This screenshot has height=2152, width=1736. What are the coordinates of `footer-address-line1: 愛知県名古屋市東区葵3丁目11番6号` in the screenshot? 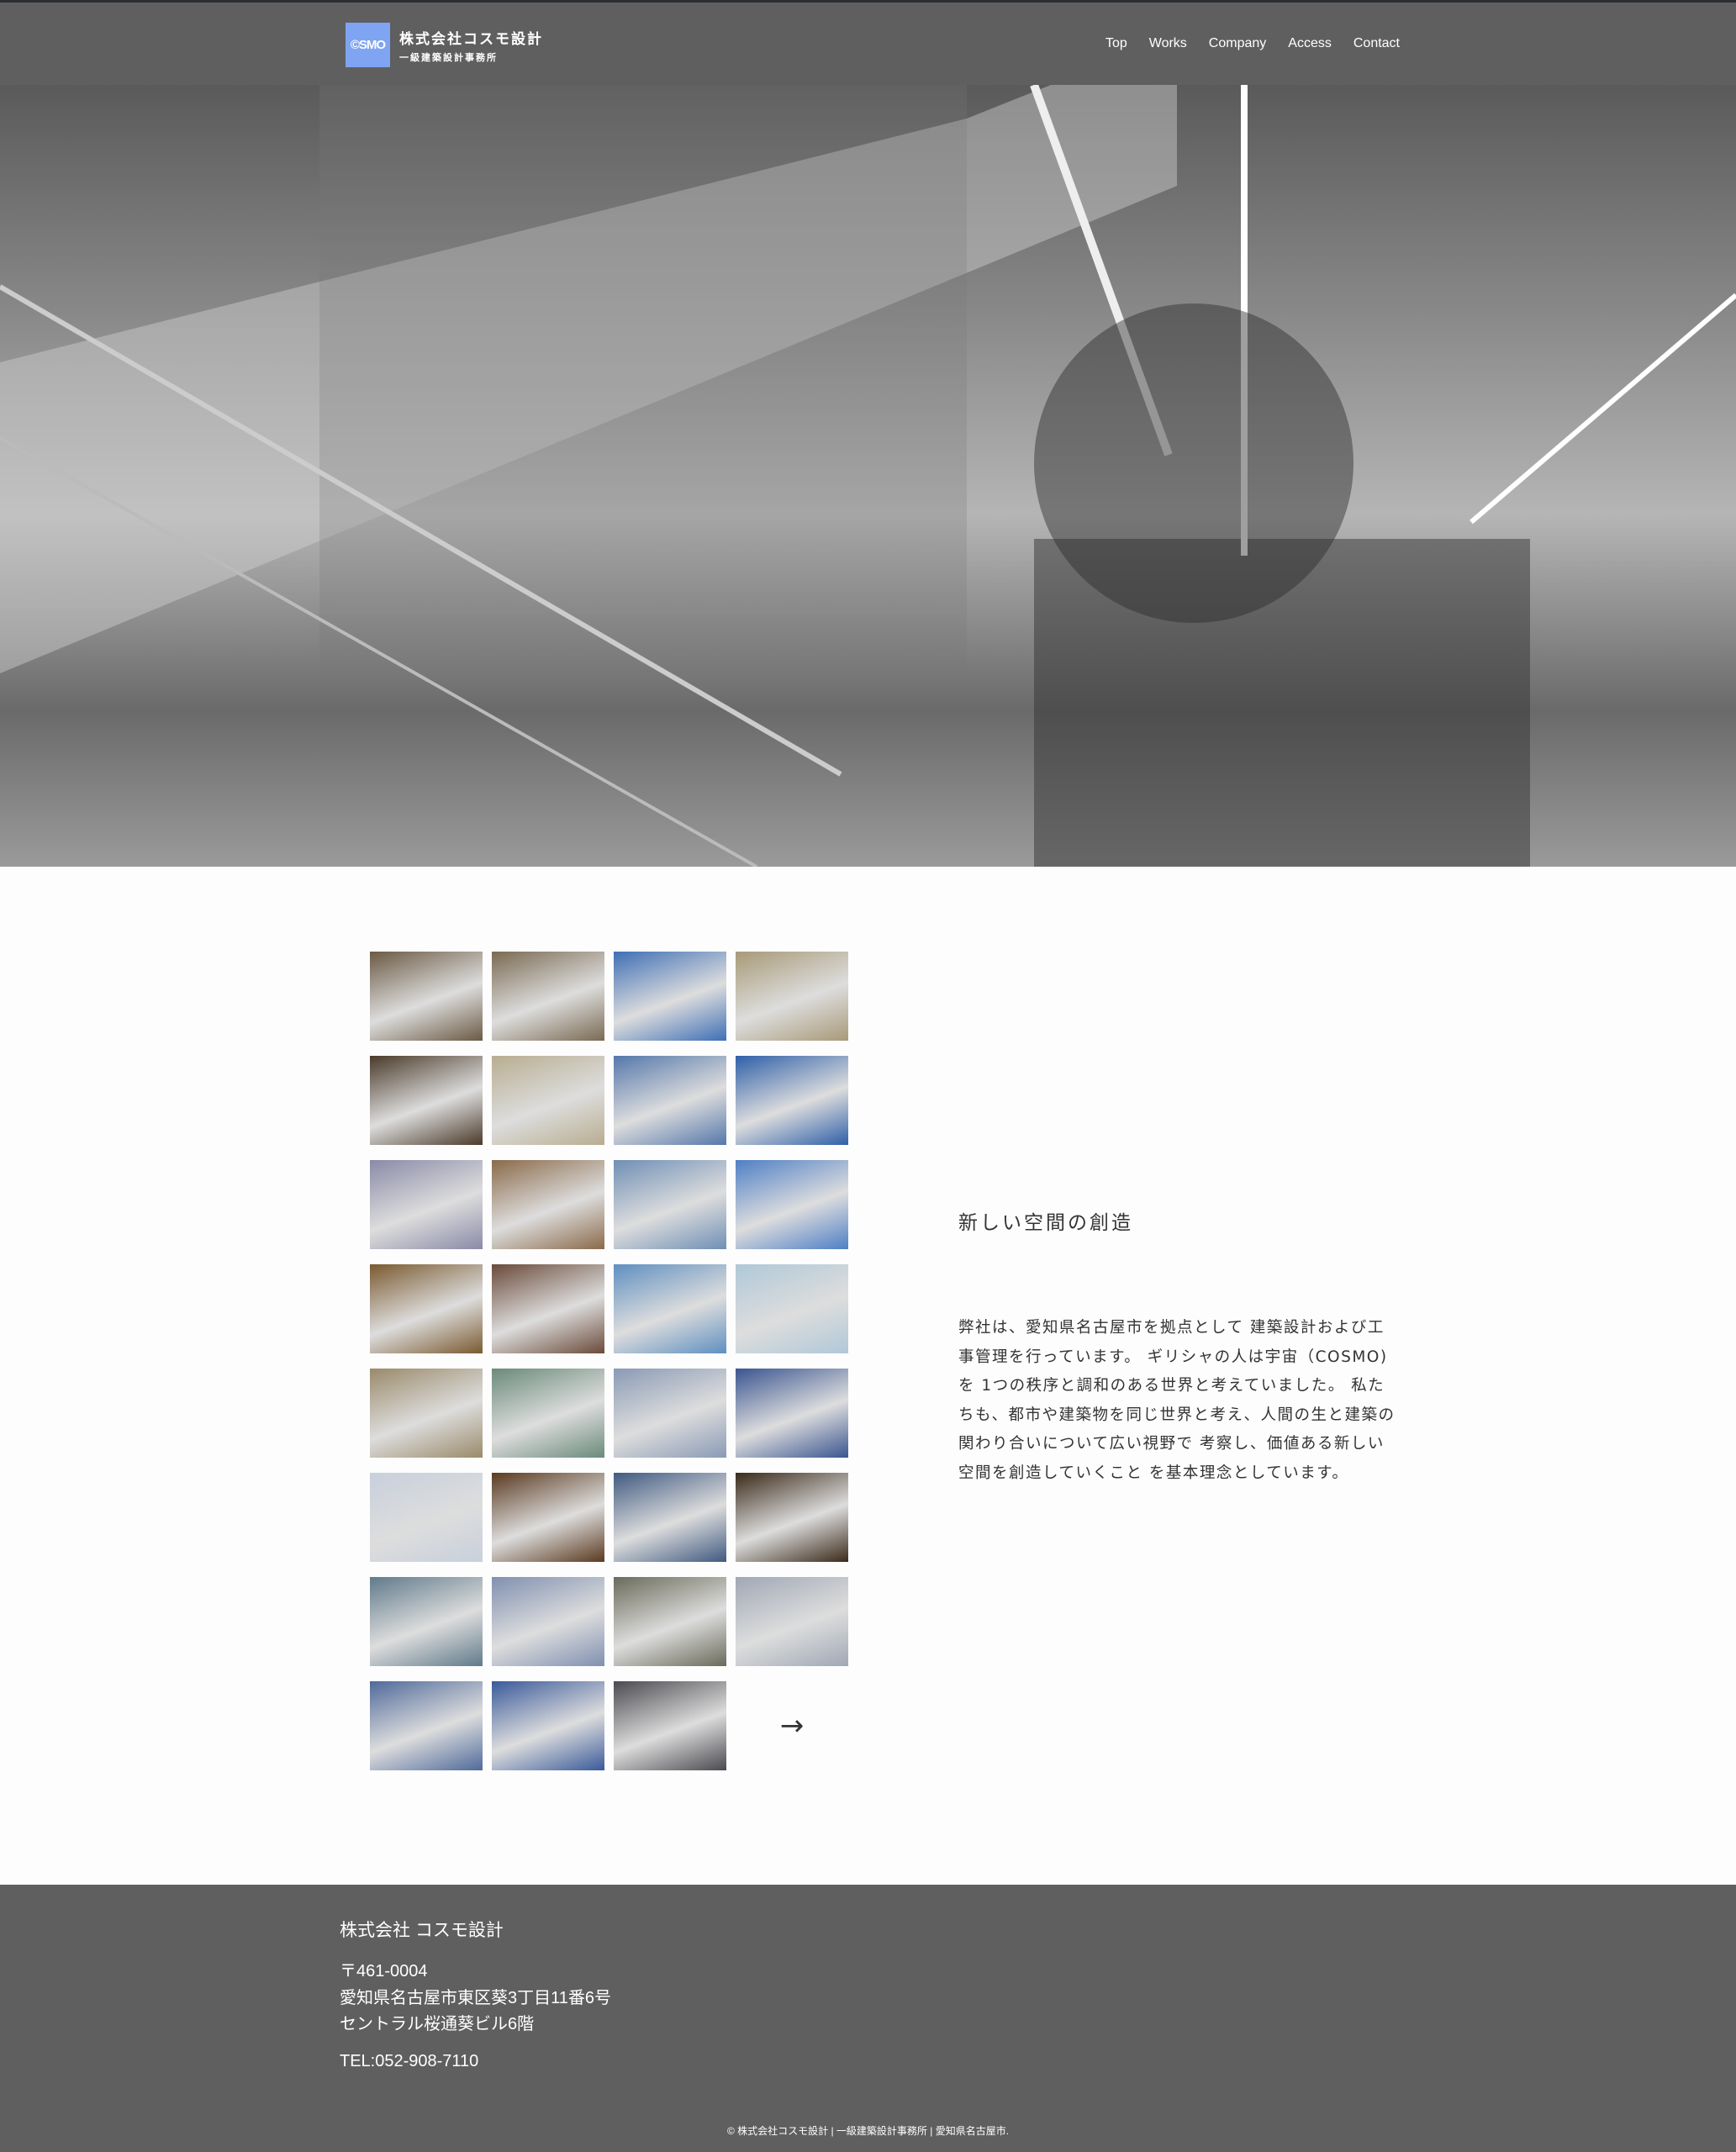 It's located at (476, 1997).